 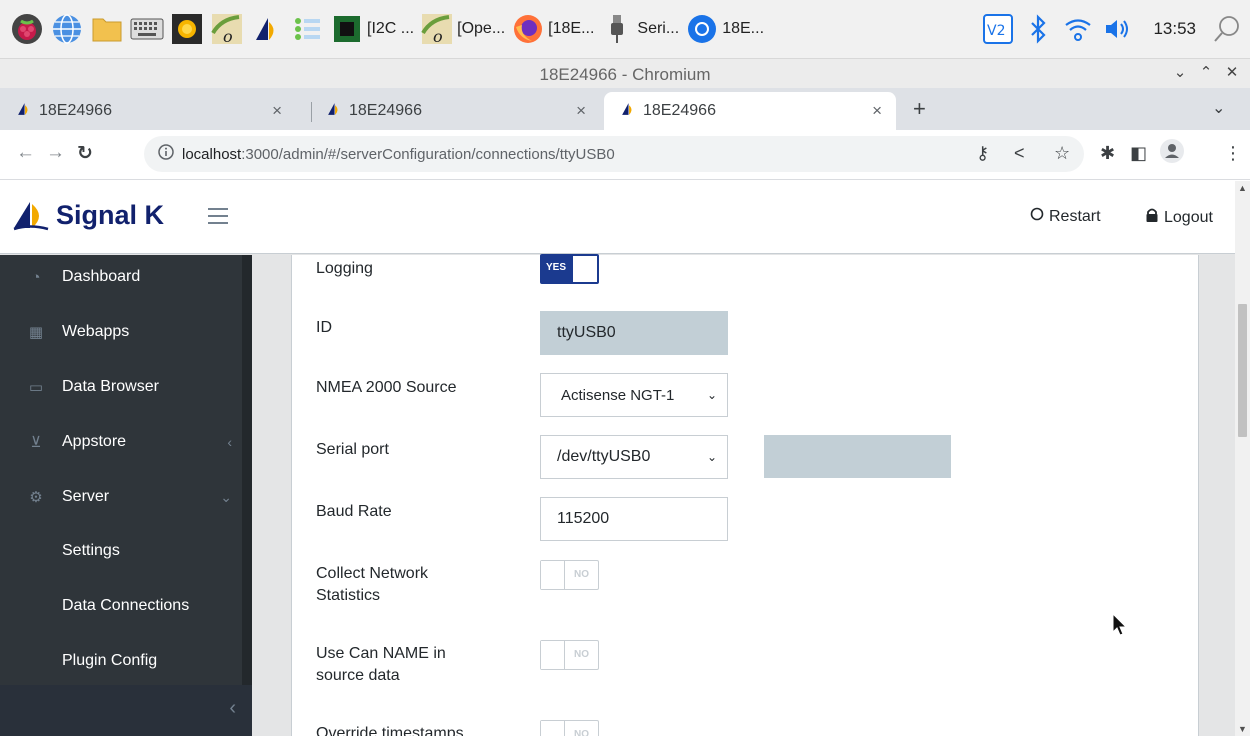 What do you see at coordinates (1172, 153) in the screenshot?
I see `profile-avatar` at bounding box center [1172, 153].